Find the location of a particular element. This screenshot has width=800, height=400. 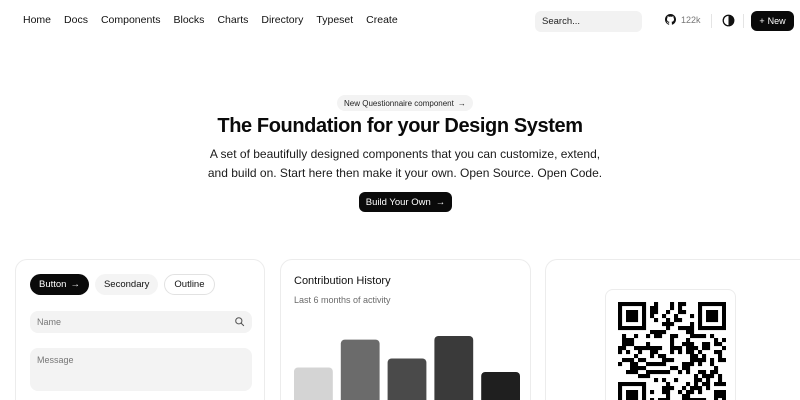

nav-link-home: Home is located at coordinates (37, 20).